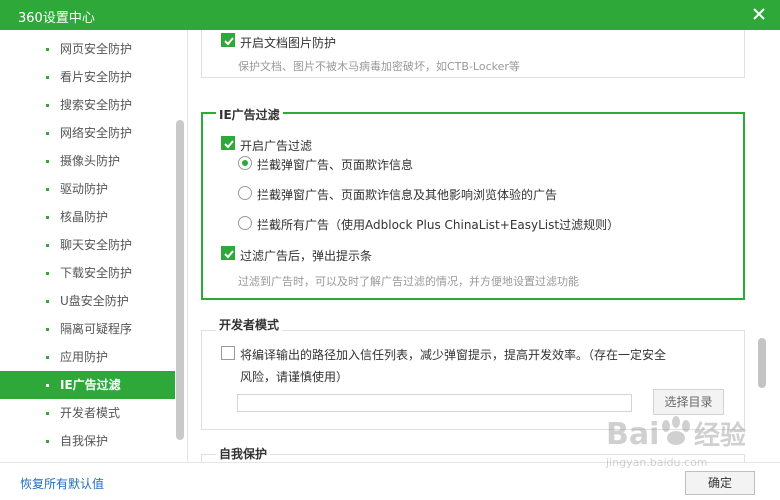 The width and height of the screenshot is (780, 500). What do you see at coordinates (335, 165) in the screenshot?
I see `ad-filter-option-label-1: 拦截弹窗广告、页面欺诈信息` at bounding box center [335, 165].